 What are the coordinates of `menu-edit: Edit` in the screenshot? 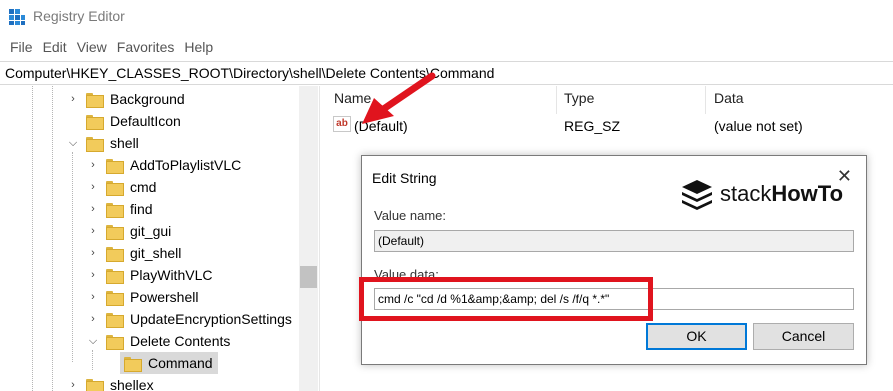 It's located at (55, 47).